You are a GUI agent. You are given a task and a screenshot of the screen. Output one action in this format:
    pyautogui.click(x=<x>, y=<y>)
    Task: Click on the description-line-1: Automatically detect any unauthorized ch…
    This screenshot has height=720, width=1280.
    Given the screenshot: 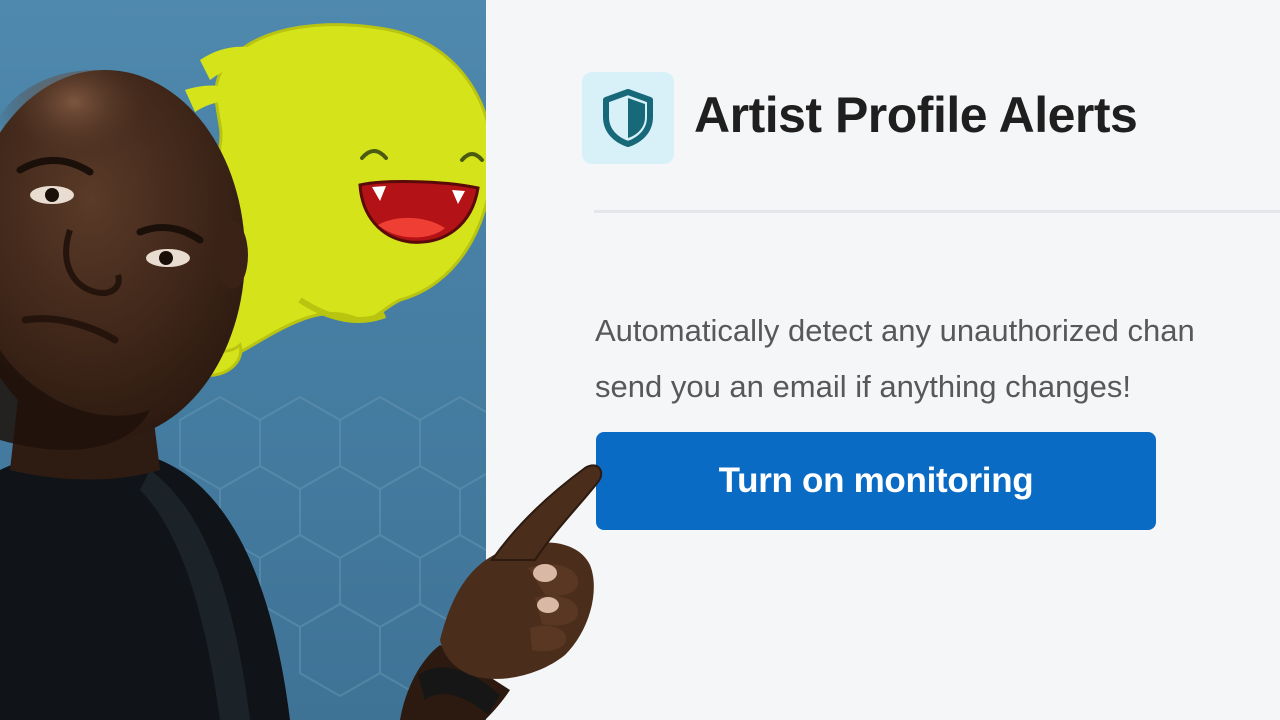 What is the action you would take?
    pyautogui.click(x=895, y=330)
    